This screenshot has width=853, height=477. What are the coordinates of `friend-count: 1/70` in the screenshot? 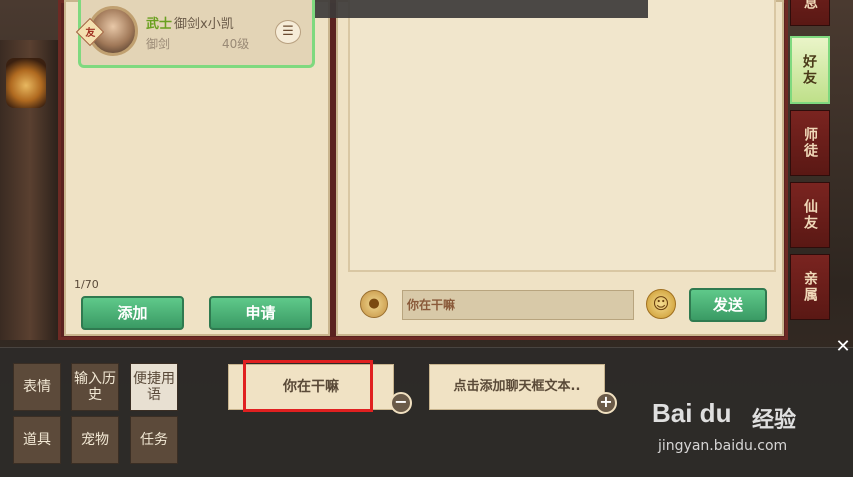 It's located at (86, 284).